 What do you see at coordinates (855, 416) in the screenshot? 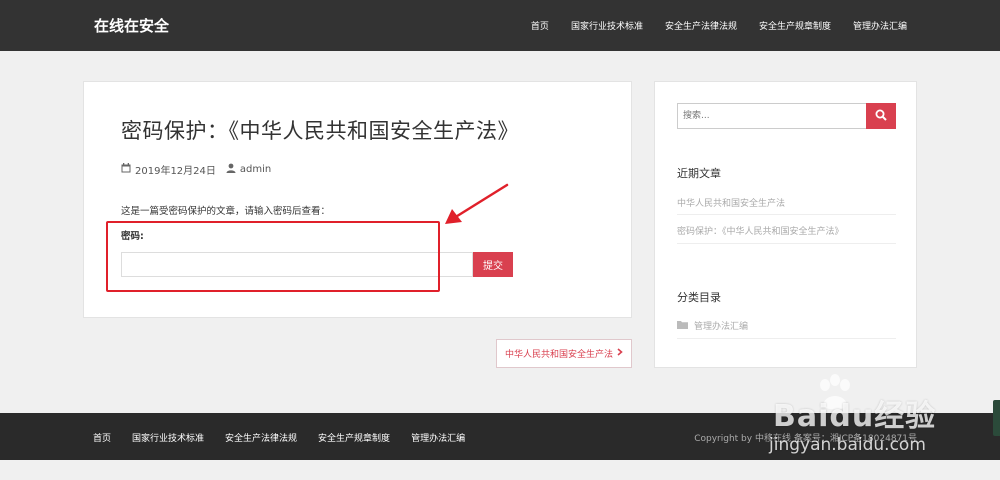
I see `watermark-brand: Baidu经验` at bounding box center [855, 416].